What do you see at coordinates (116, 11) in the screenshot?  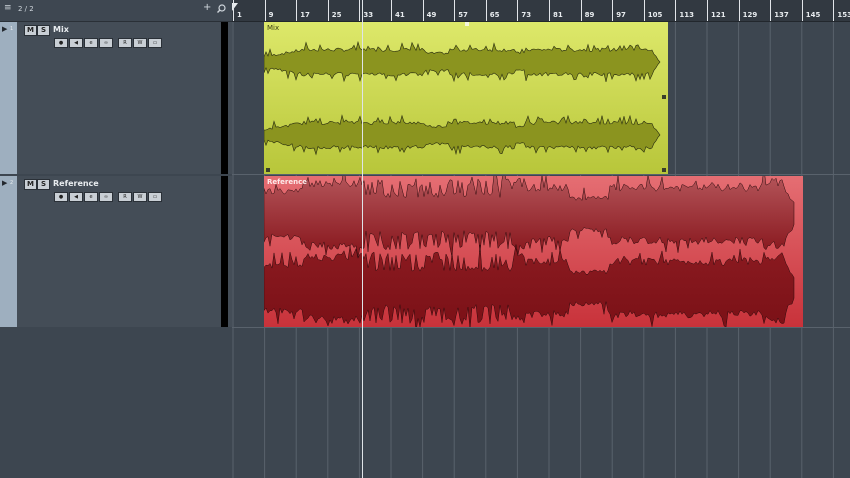 I see `track-list-header: ≡ 2 / 2 +` at bounding box center [116, 11].